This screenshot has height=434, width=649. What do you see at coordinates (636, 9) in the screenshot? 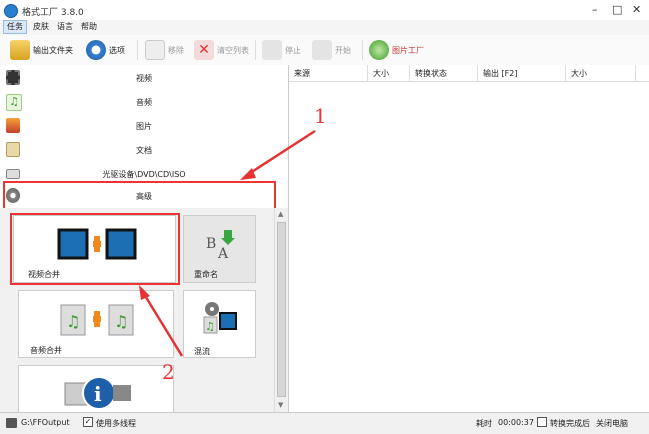
I see `close-icon: ✕` at bounding box center [636, 9].